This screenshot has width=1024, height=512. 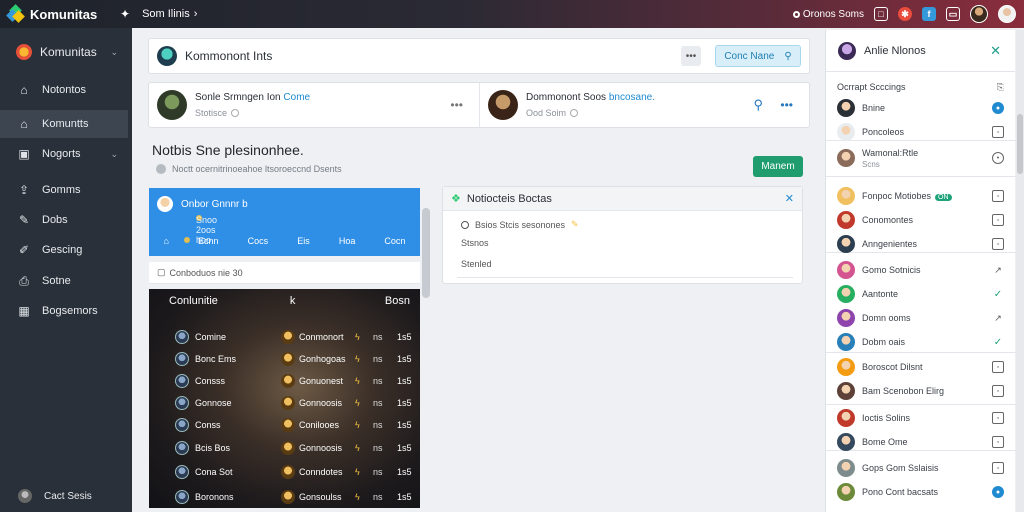 I want to click on list-item: Gomo Sotnicis ↗, so click(x=921, y=270).